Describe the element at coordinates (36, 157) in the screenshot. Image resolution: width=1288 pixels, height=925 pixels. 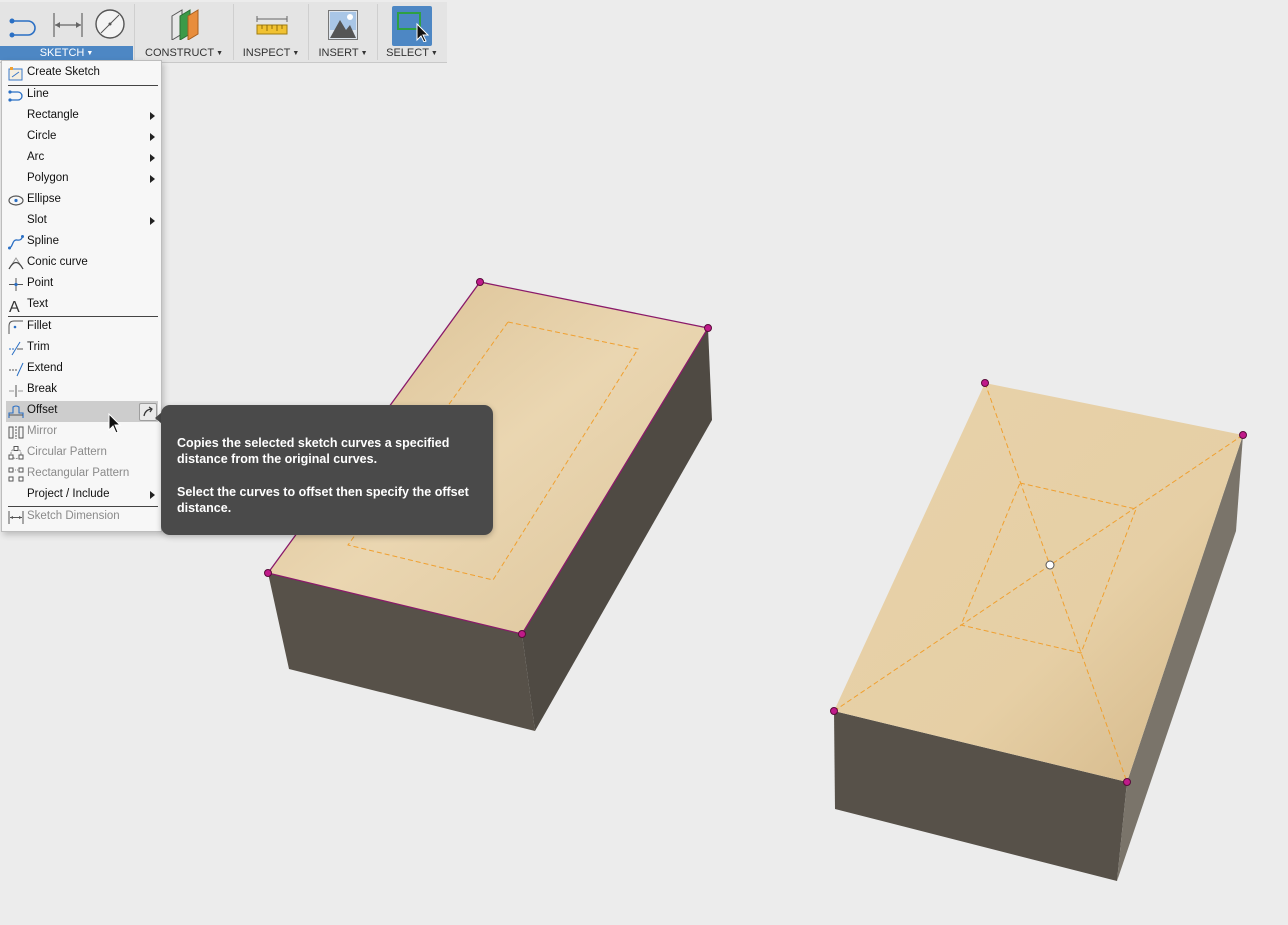
I see `menu-item-label: Arc` at that location.